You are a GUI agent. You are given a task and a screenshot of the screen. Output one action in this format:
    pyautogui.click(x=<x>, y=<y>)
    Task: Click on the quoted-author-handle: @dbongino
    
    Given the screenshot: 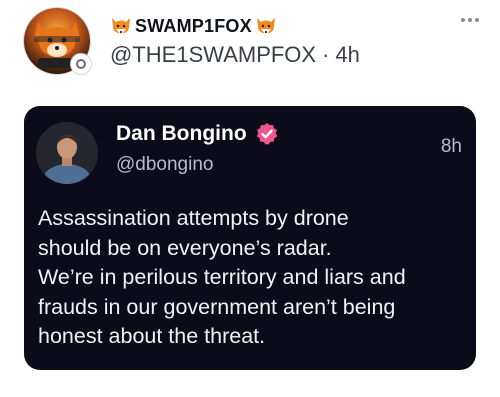 What is the action you would take?
    pyautogui.click(x=164, y=165)
    